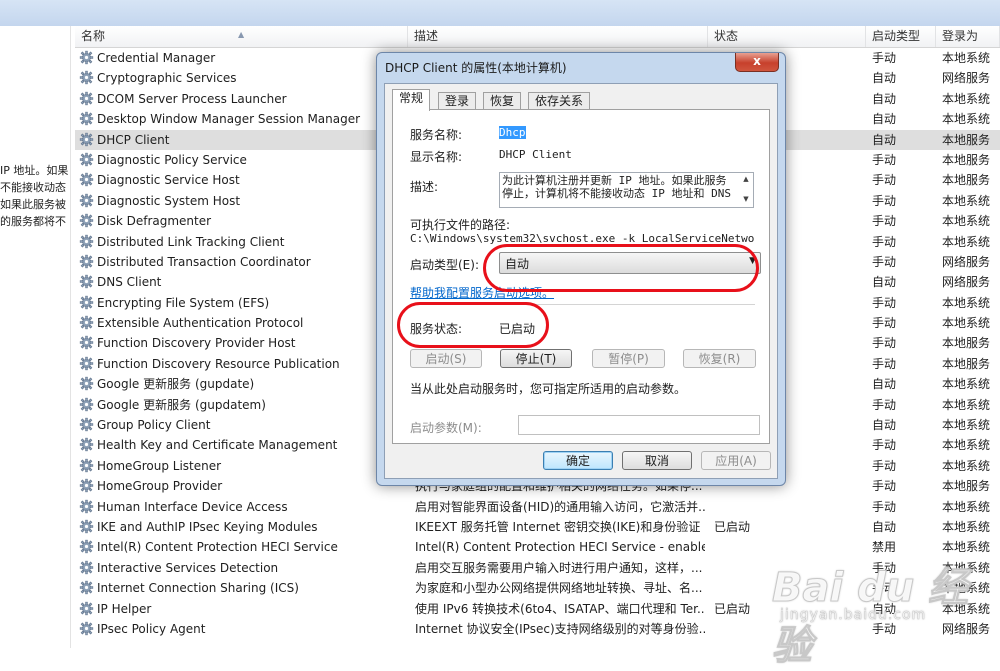 The width and height of the screenshot is (1000, 671). I want to click on column-header-status: 状态, so click(787, 36).